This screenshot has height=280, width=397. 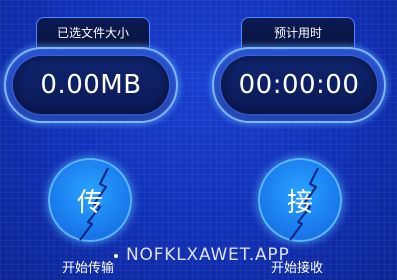 I want to click on file-size-label: 已选文件大小, so click(x=92, y=33).